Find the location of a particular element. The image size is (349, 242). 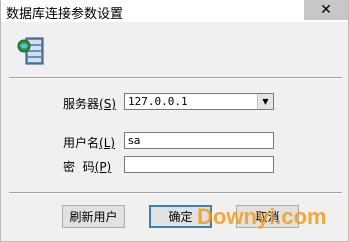

ok-label: 确定 is located at coordinates (180, 217).